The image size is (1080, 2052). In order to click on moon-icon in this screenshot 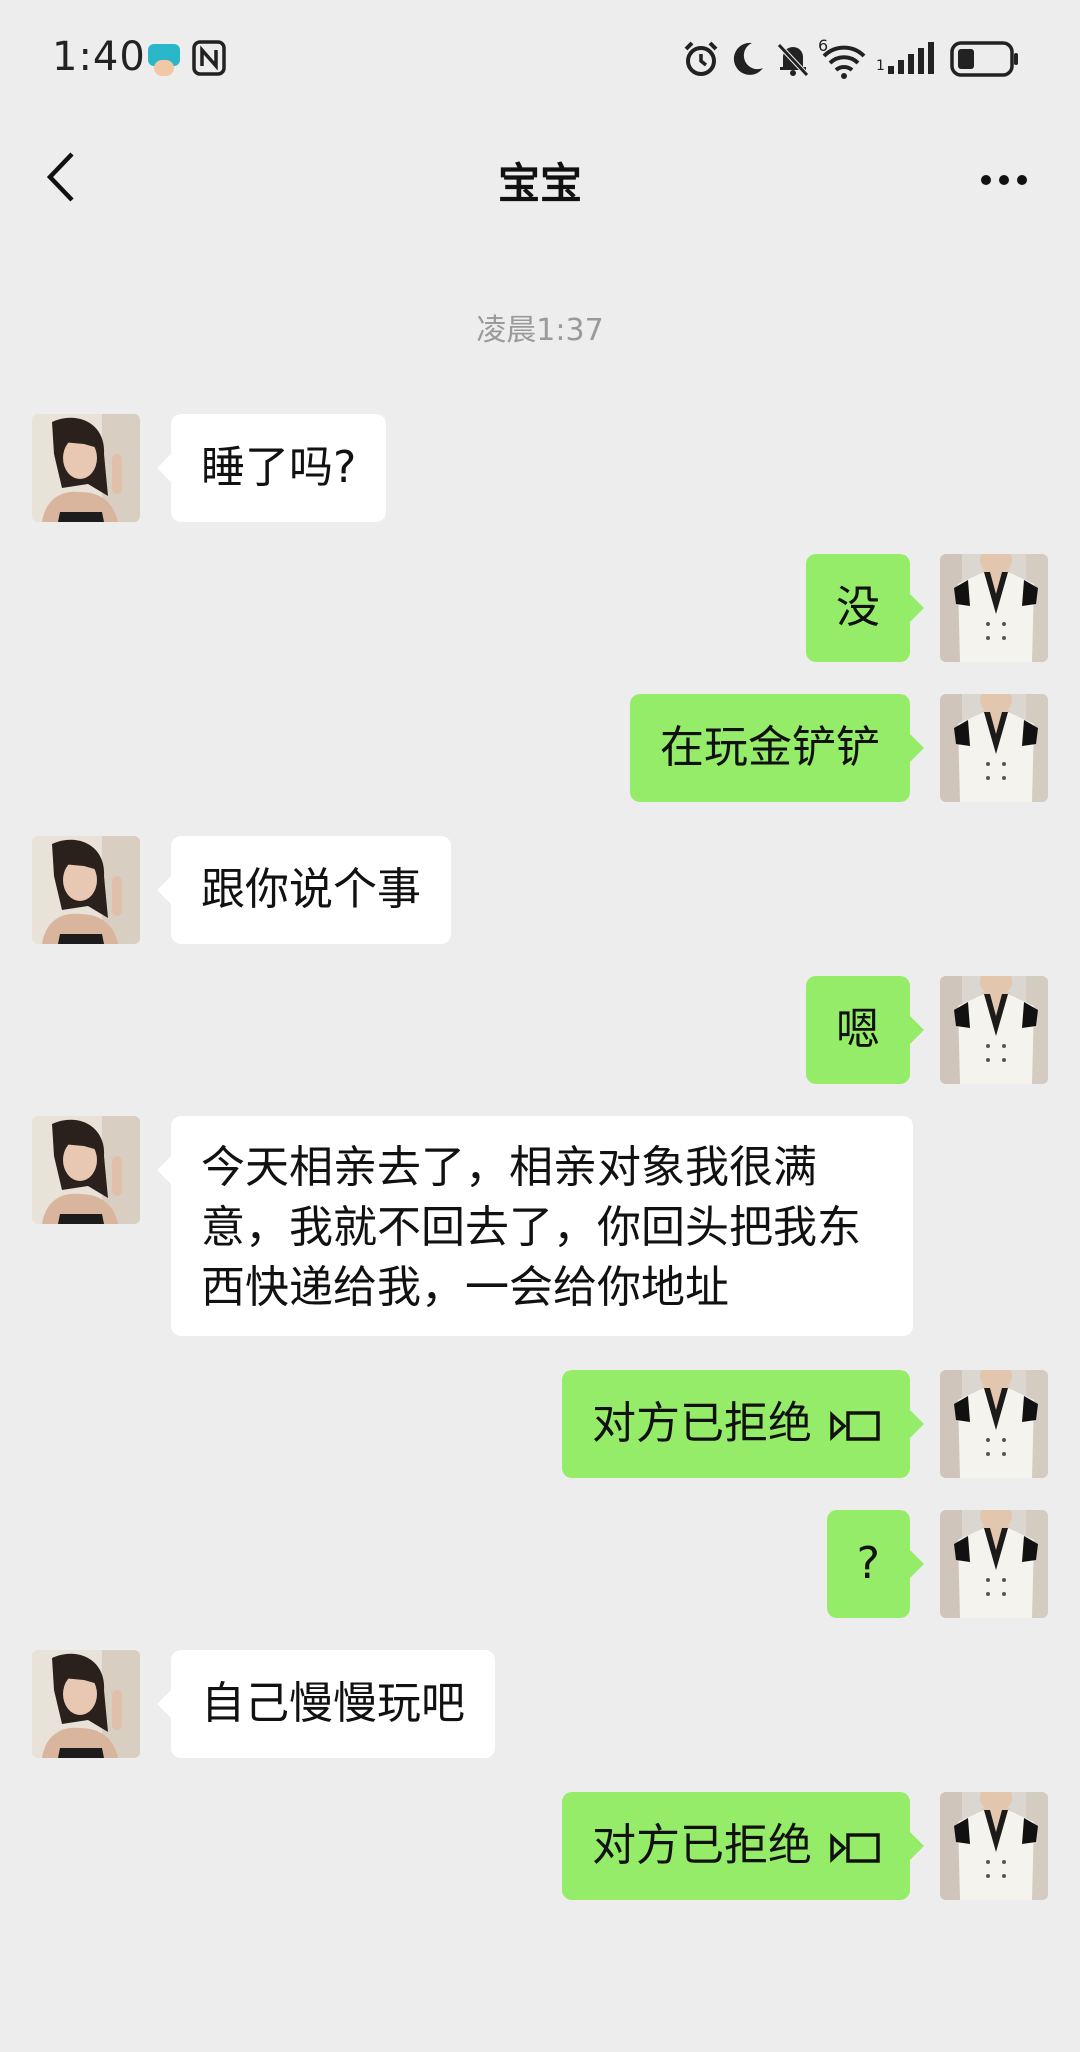, I will do `click(748, 58)`.